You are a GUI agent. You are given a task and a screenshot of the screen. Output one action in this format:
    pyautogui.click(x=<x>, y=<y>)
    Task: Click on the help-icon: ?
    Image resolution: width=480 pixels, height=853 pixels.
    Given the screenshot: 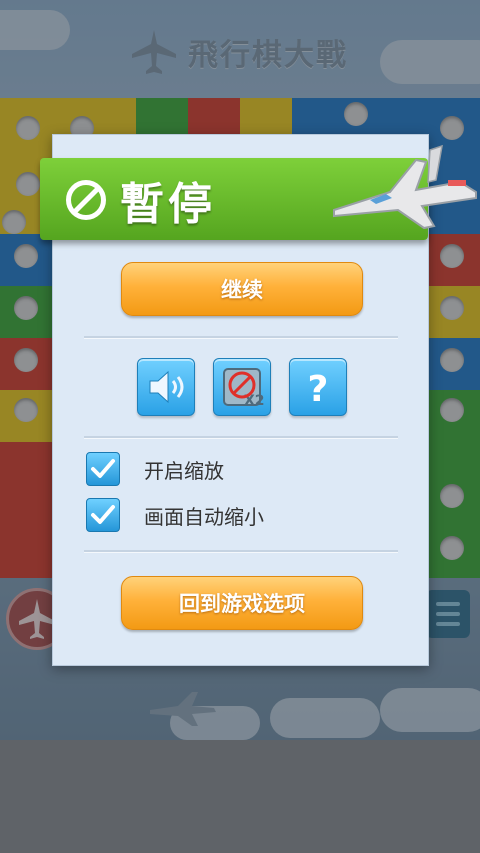 What is the action you would take?
    pyautogui.click(x=318, y=389)
    